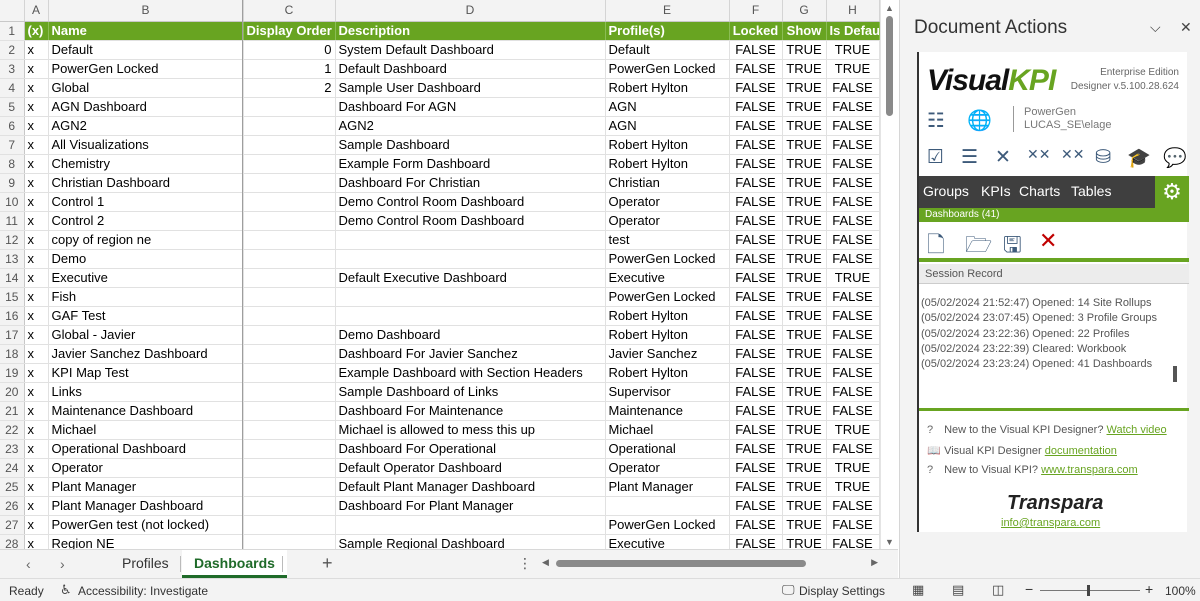 The width and height of the screenshot is (1200, 601). I want to click on cell-name: GAF Test, so click(146, 316).